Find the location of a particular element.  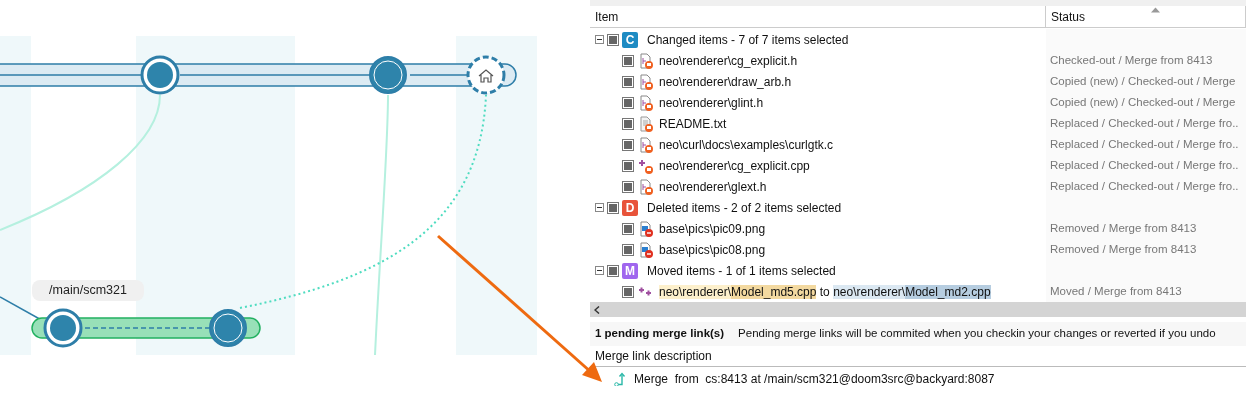

file-path: neo\renderer\cg_explicit.cpp is located at coordinates (734, 166).